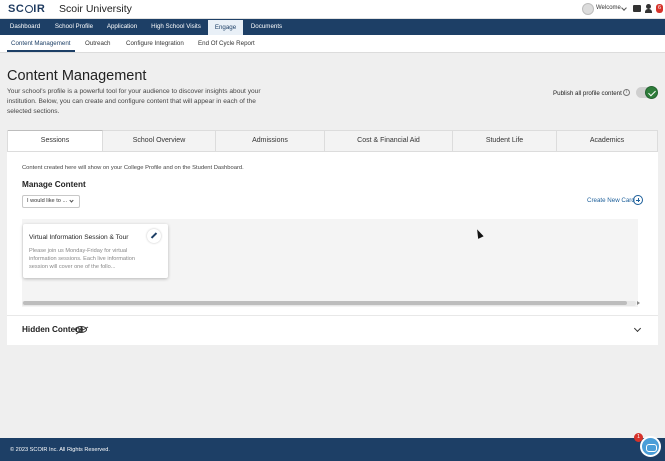  Describe the element at coordinates (226, 43) in the screenshot. I see `subnav-end-of-cycle-report: End Of Cycle Report` at that location.